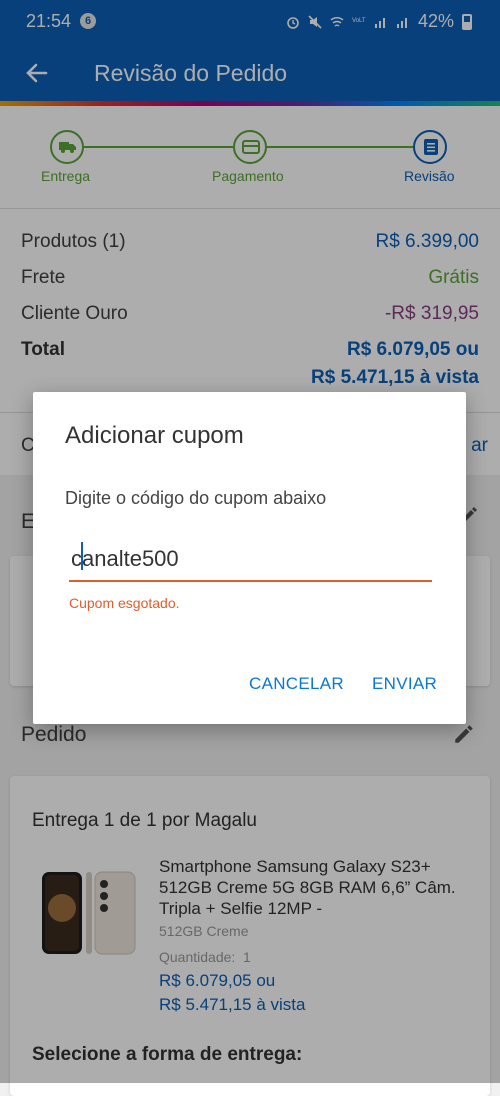 The width and height of the screenshot is (500, 1096). Describe the element at coordinates (250, 562) in the screenshot. I see `coupon-code-input` at that location.